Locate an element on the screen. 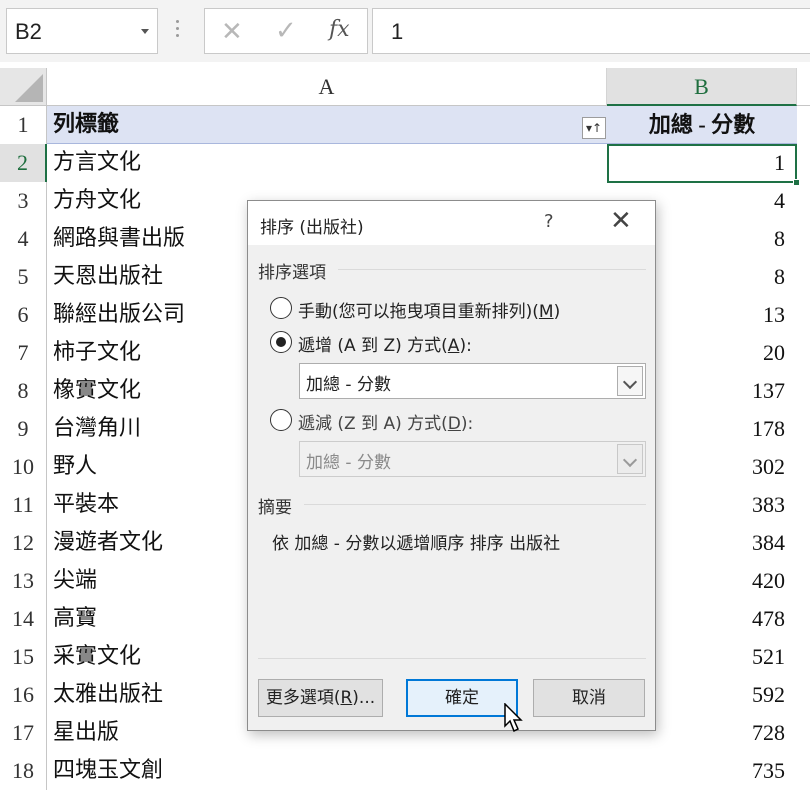 Image resolution: width=810 pixels, height=791 pixels. row-header: 15 is located at coordinates (23, 657).